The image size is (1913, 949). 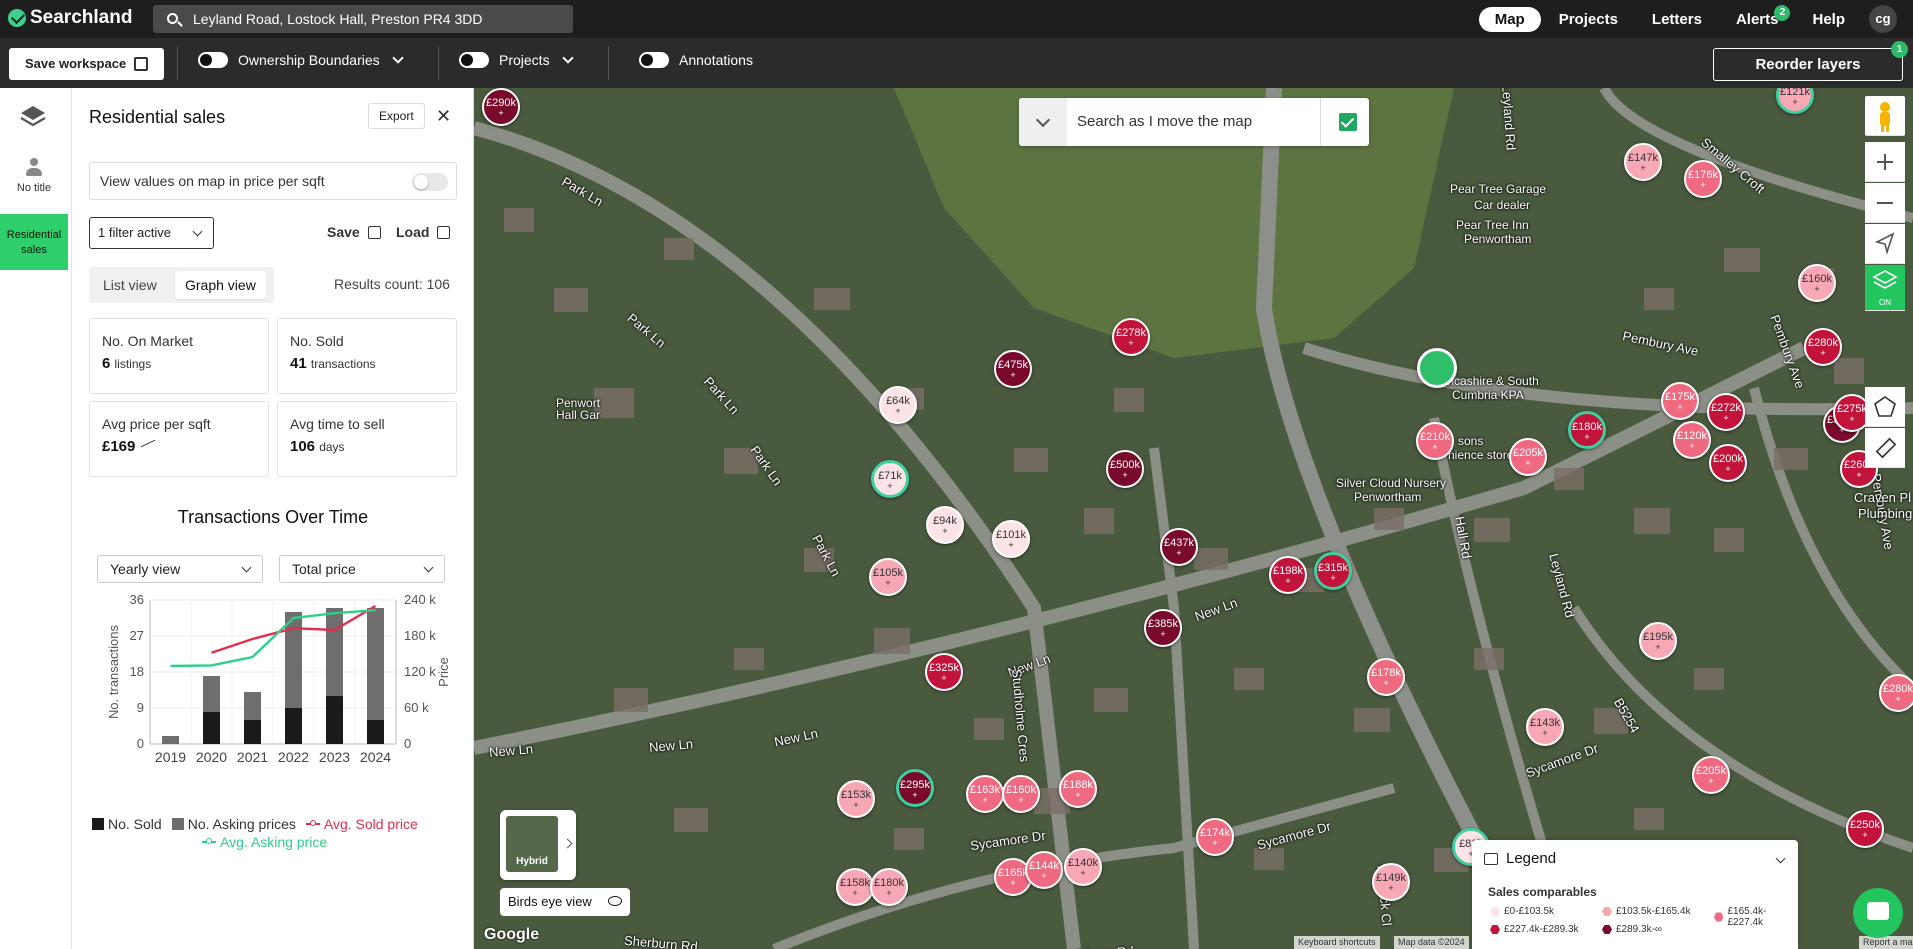 What do you see at coordinates (233, 824) in the screenshot?
I see `legend-asking: No. Asking prices` at bounding box center [233, 824].